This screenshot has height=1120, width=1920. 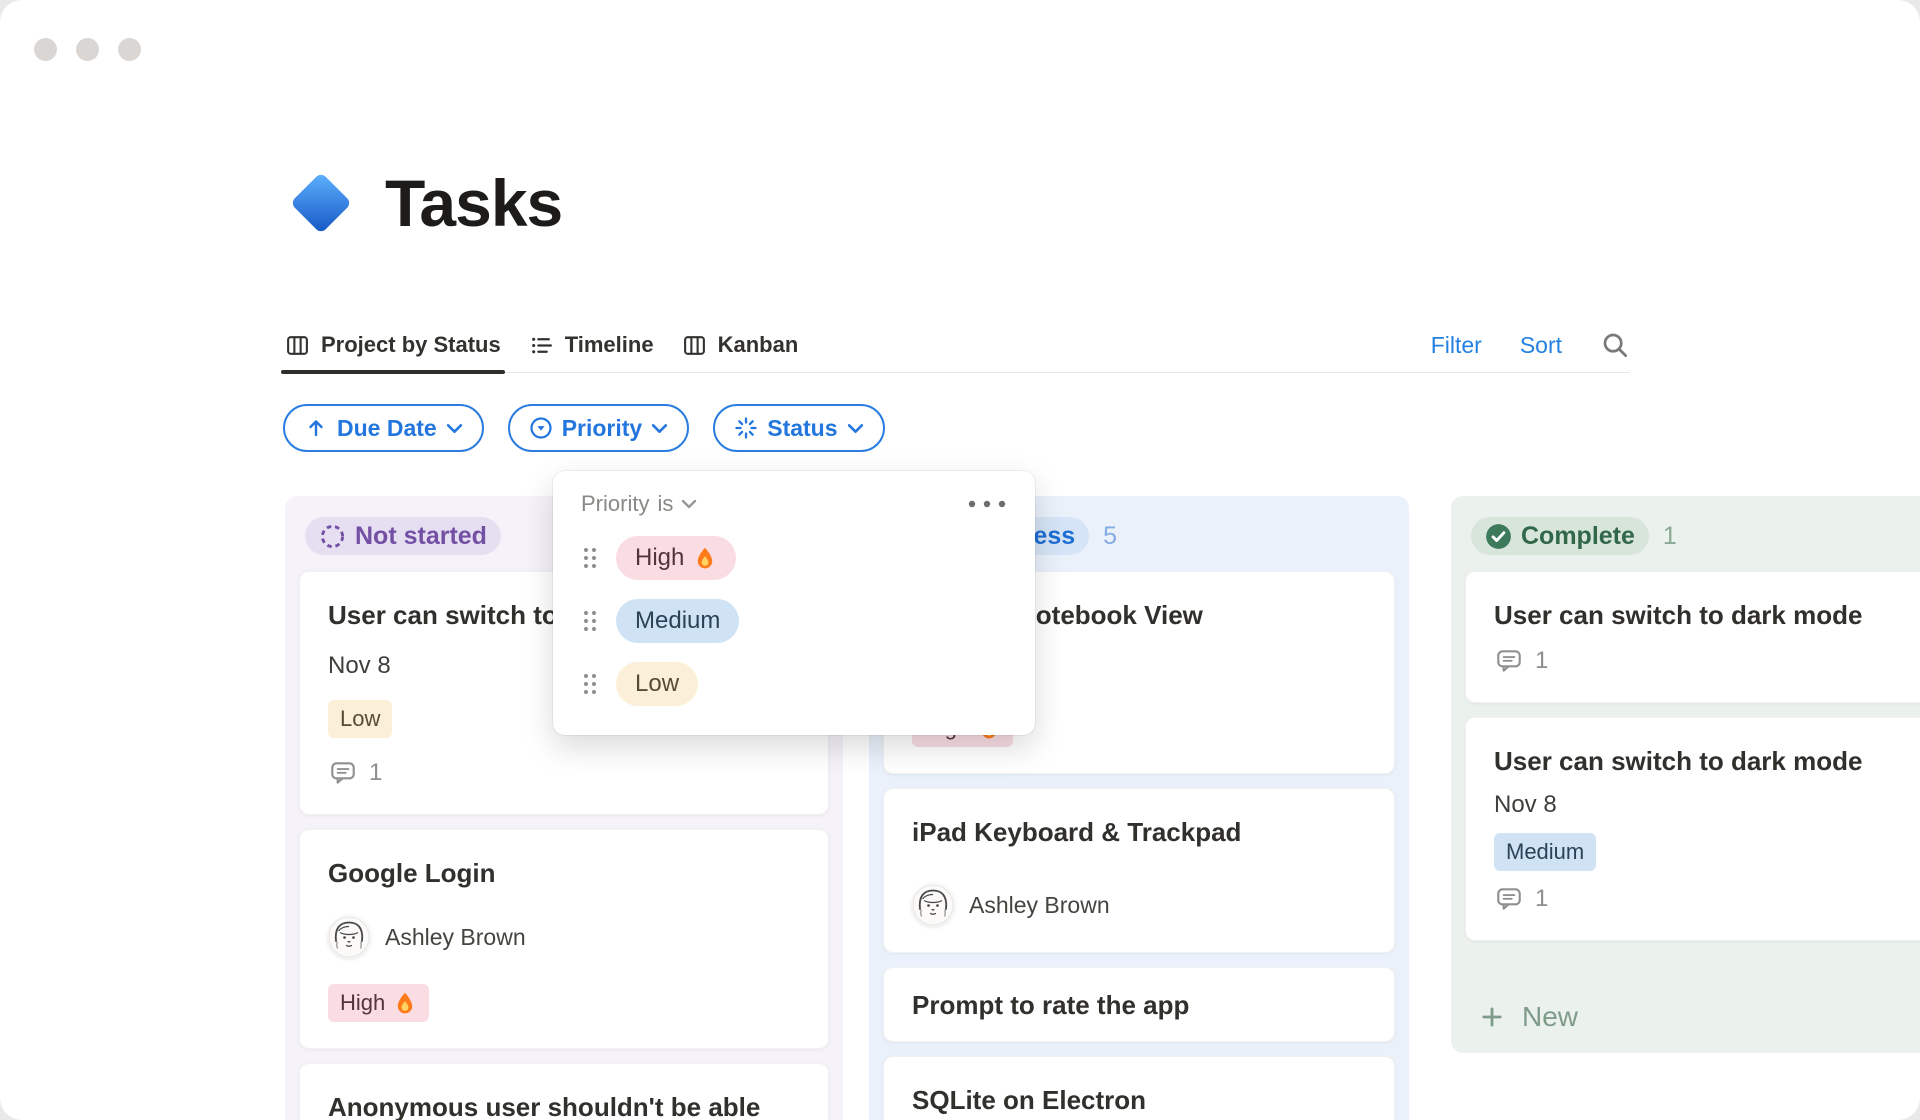 I want to click on plus-icon, so click(x=1492, y=1017).